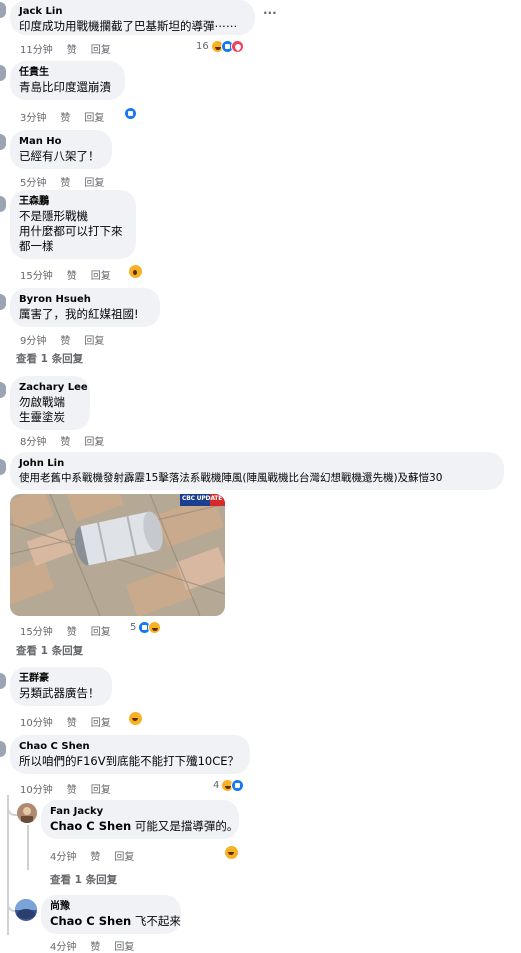 The width and height of the screenshot is (521, 953). What do you see at coordinates (216, 785) in the screenshot?
I see `reaction-count: 4` at bounding box center [216, 785].